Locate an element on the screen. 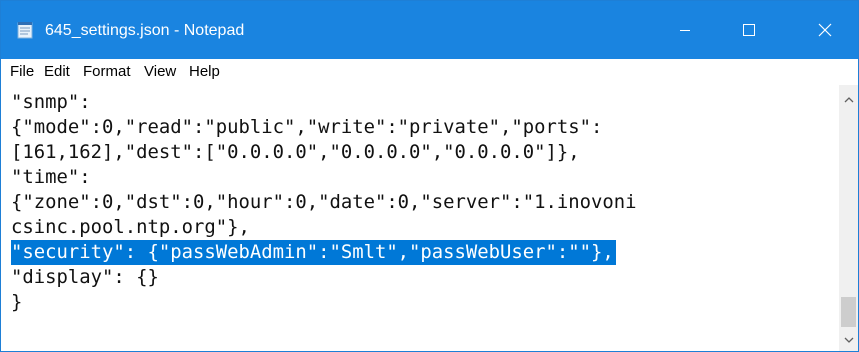 This screenshot has width=859, height=352. menu-help: Help is located at coordinates (204, 72).